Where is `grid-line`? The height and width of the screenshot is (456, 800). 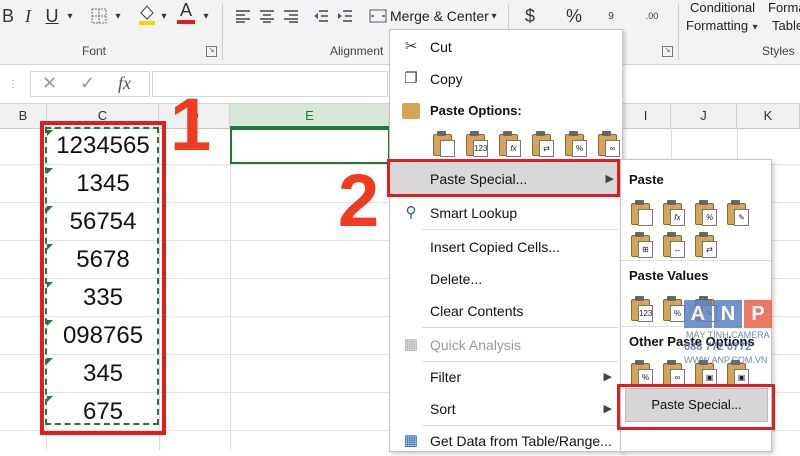 grid-line is located at coordinates (230, 289).